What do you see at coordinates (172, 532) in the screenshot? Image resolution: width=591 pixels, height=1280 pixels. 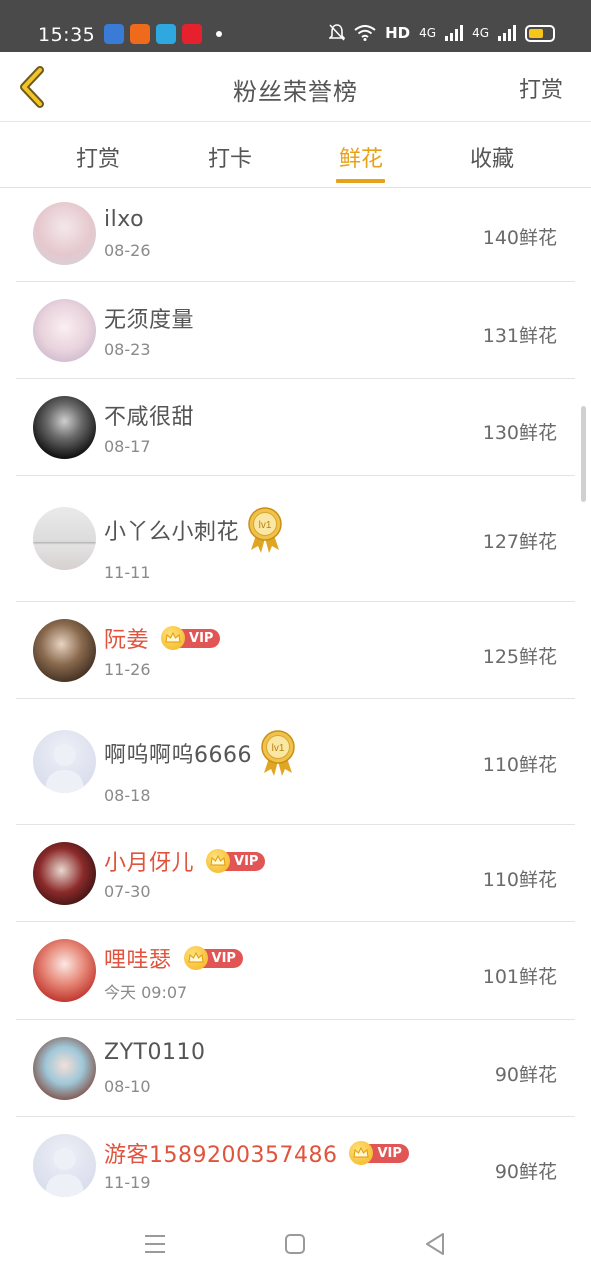 I see `fan-name: 小丫么小刺花` at bounding box center [172, 532].